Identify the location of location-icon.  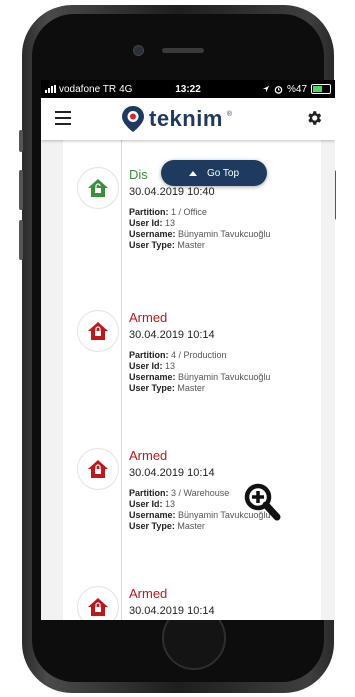
(266, 89).